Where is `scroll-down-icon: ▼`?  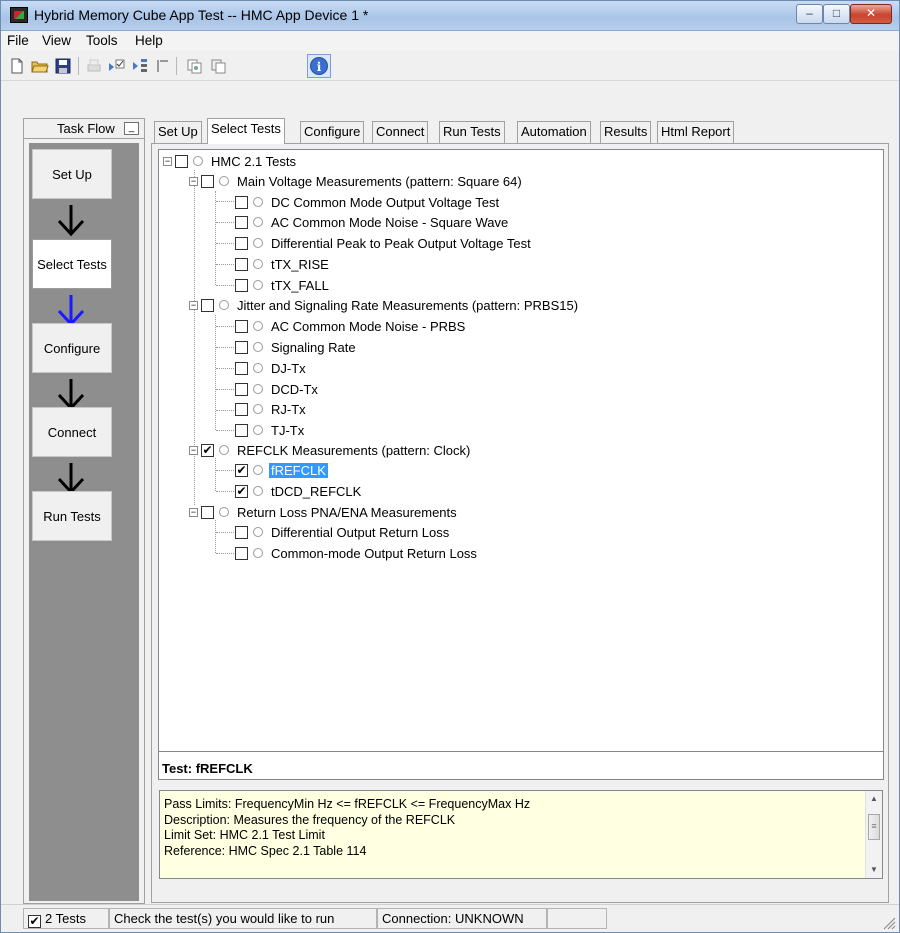
scroll-down-icon: ▼ is located at coordinates (874, 870).